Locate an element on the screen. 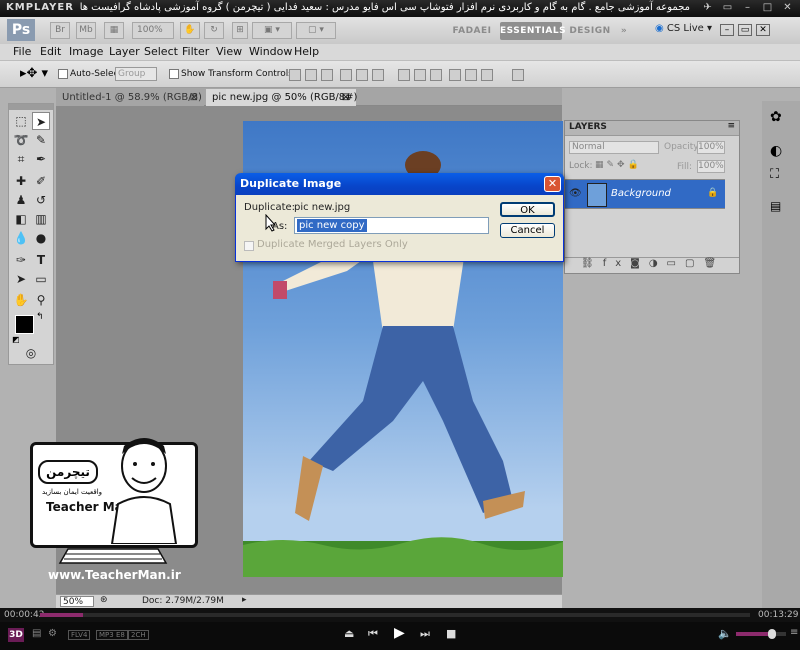 This screenshot has width=800, height=650. brush-tool-icon: ✐ is located at coordinates (41, 181).